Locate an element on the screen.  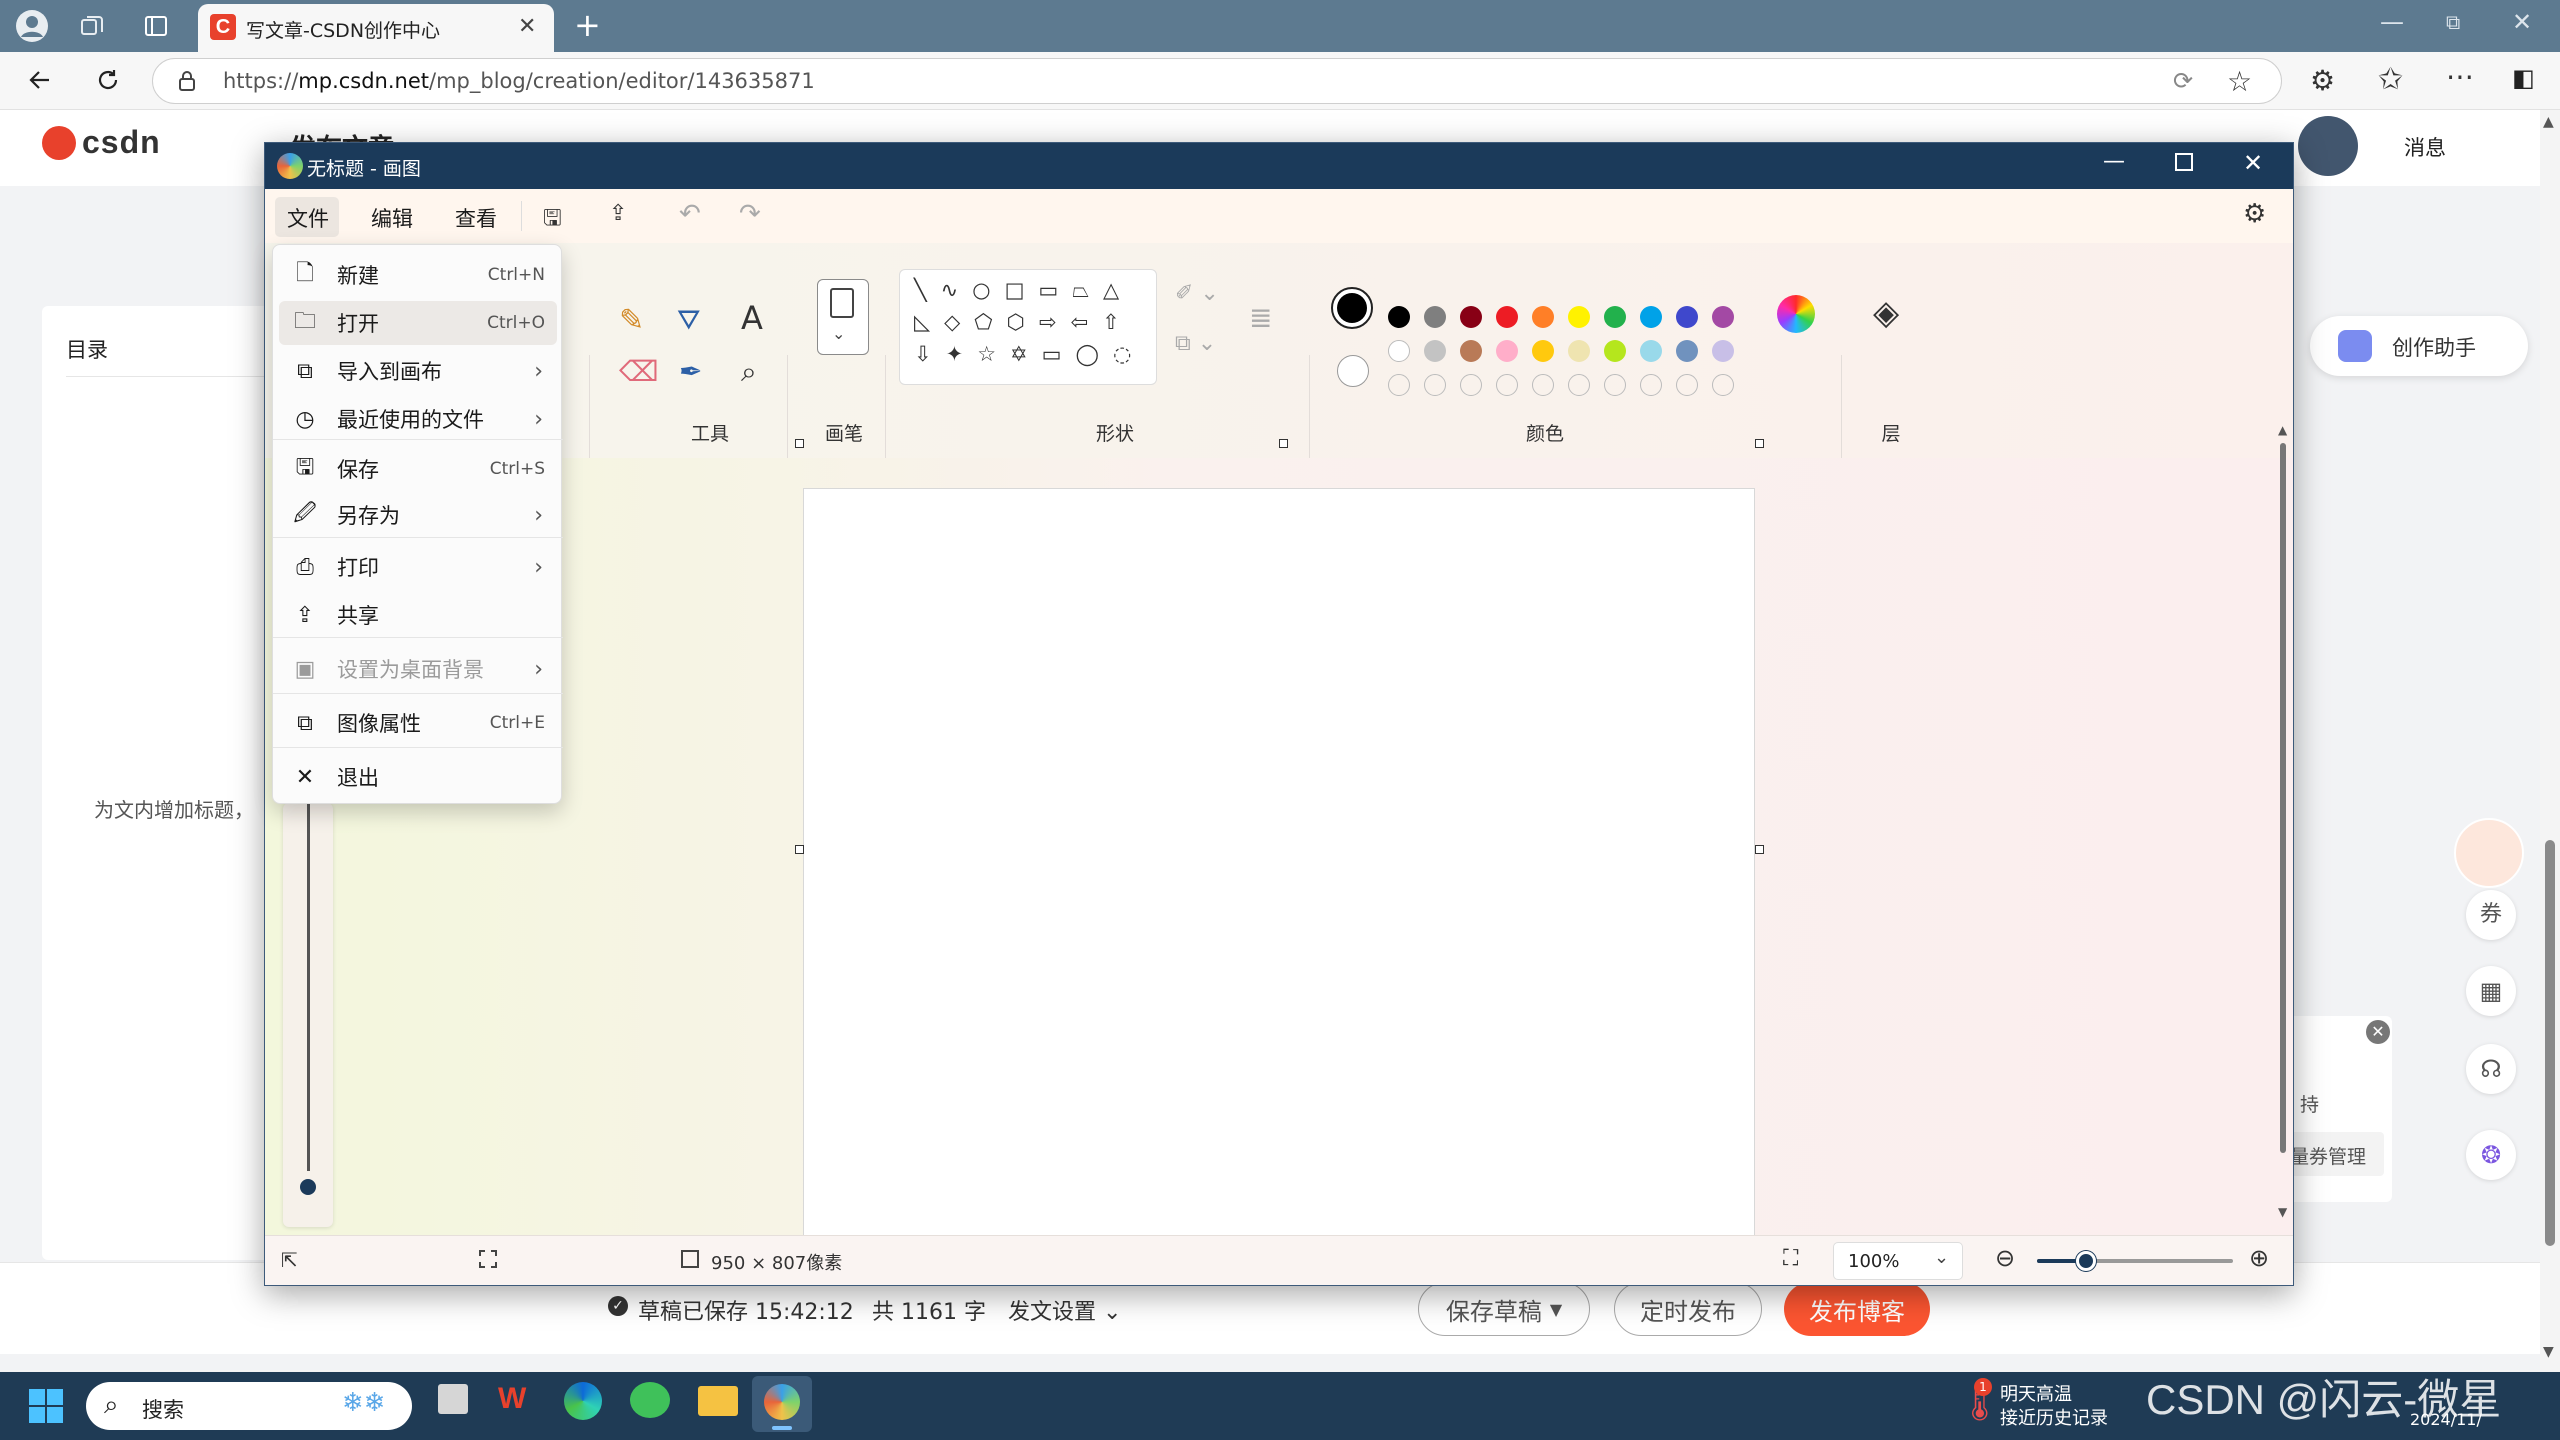
file-menu-item: 🗋 新建 Ctrl+N is located at coordinates (418, 275).